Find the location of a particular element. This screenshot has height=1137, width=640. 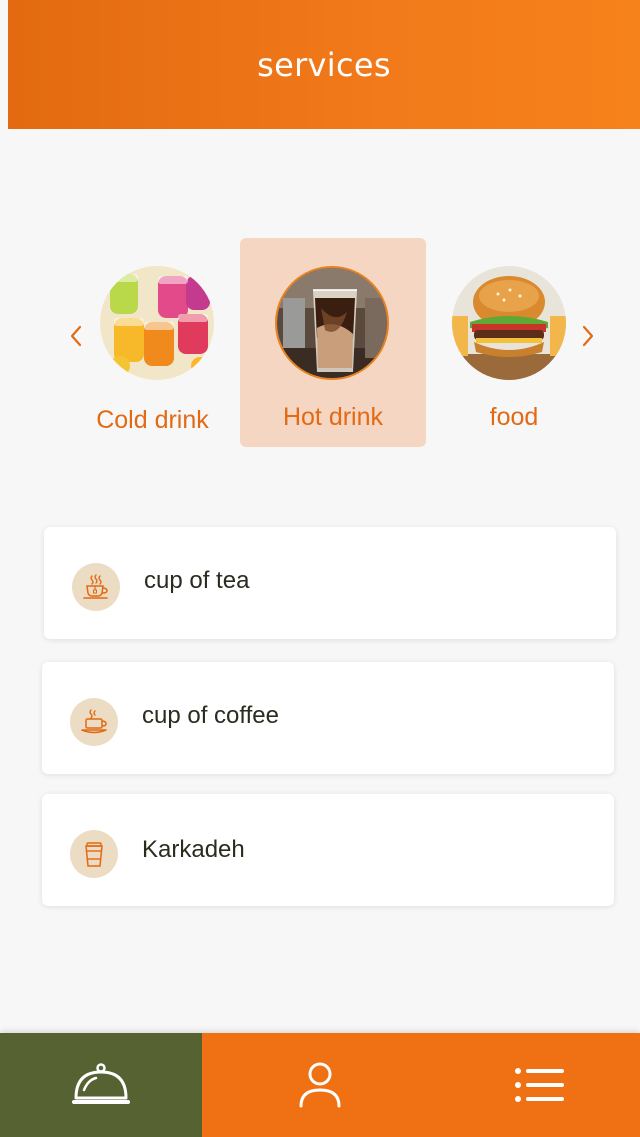

category-food: food is located at coordinates (514, 353).